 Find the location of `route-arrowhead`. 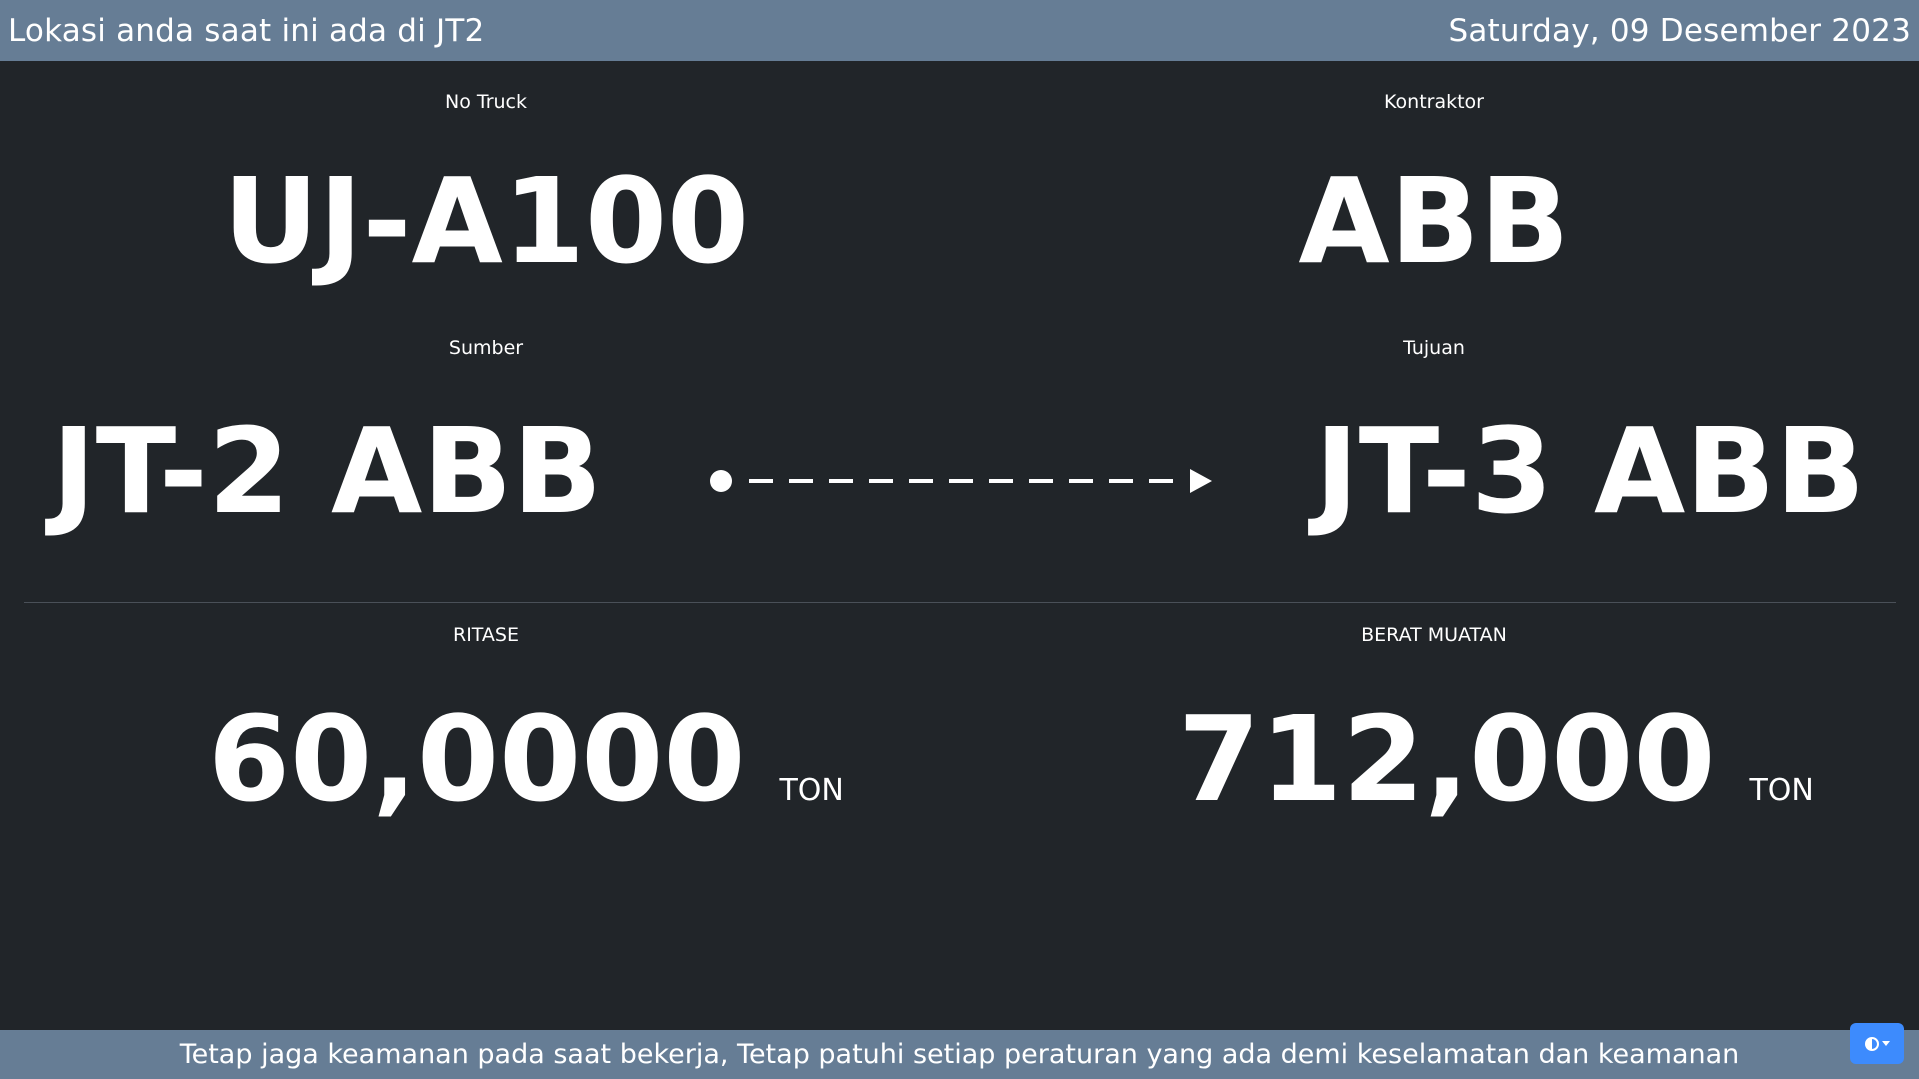

route-arrowhead is located at coordinates (1201, 481).